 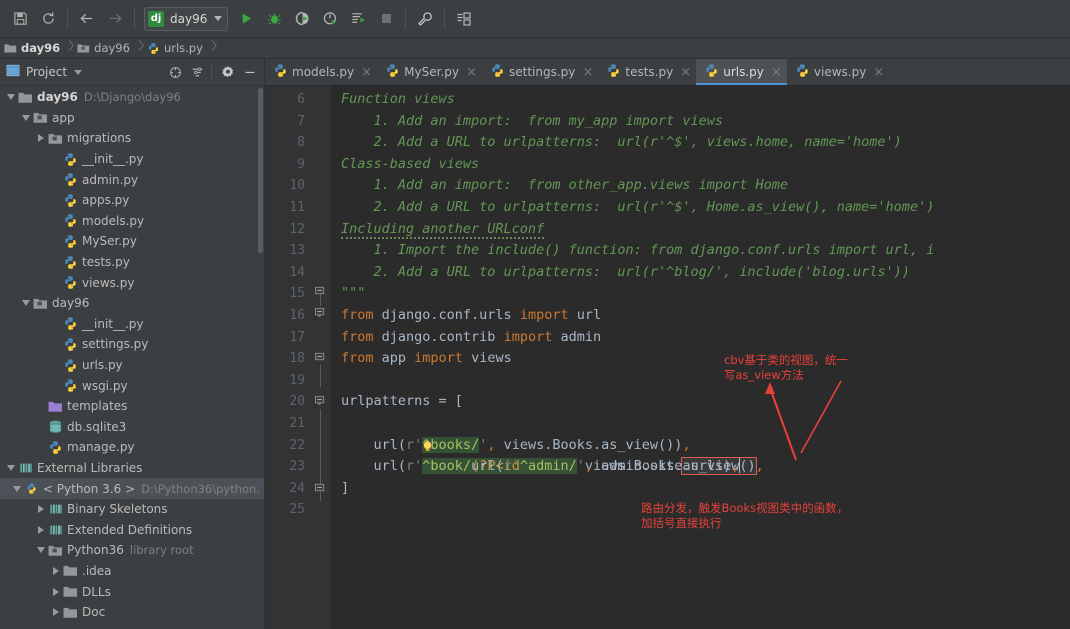 I want to click on tree-row: views.py, so click(x=132, y=282).